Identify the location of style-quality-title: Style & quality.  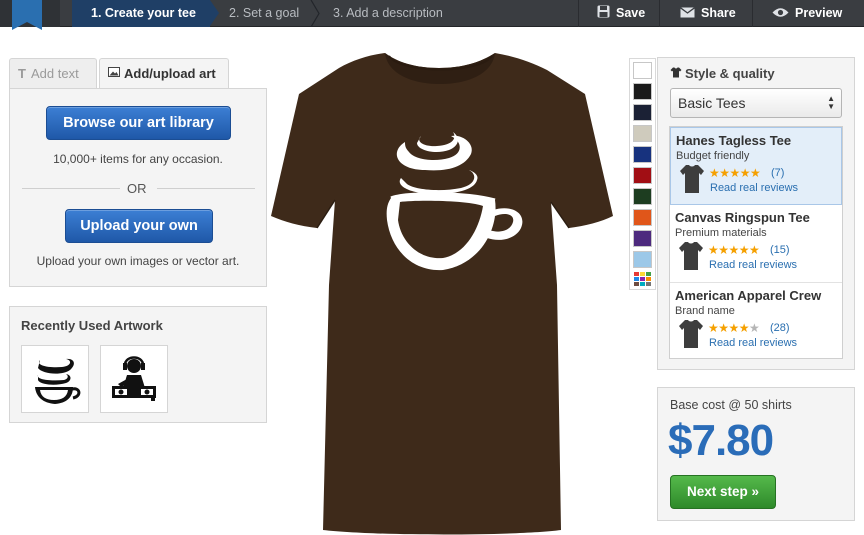
(722, 73).